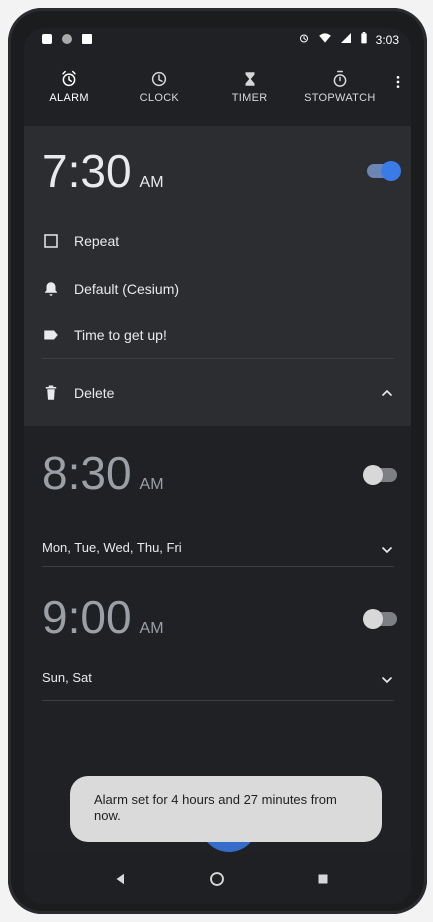  What do you see at coordinates (364, 39) in the screenshot?
I see `battery-icon` at bounding box center [364, 39].